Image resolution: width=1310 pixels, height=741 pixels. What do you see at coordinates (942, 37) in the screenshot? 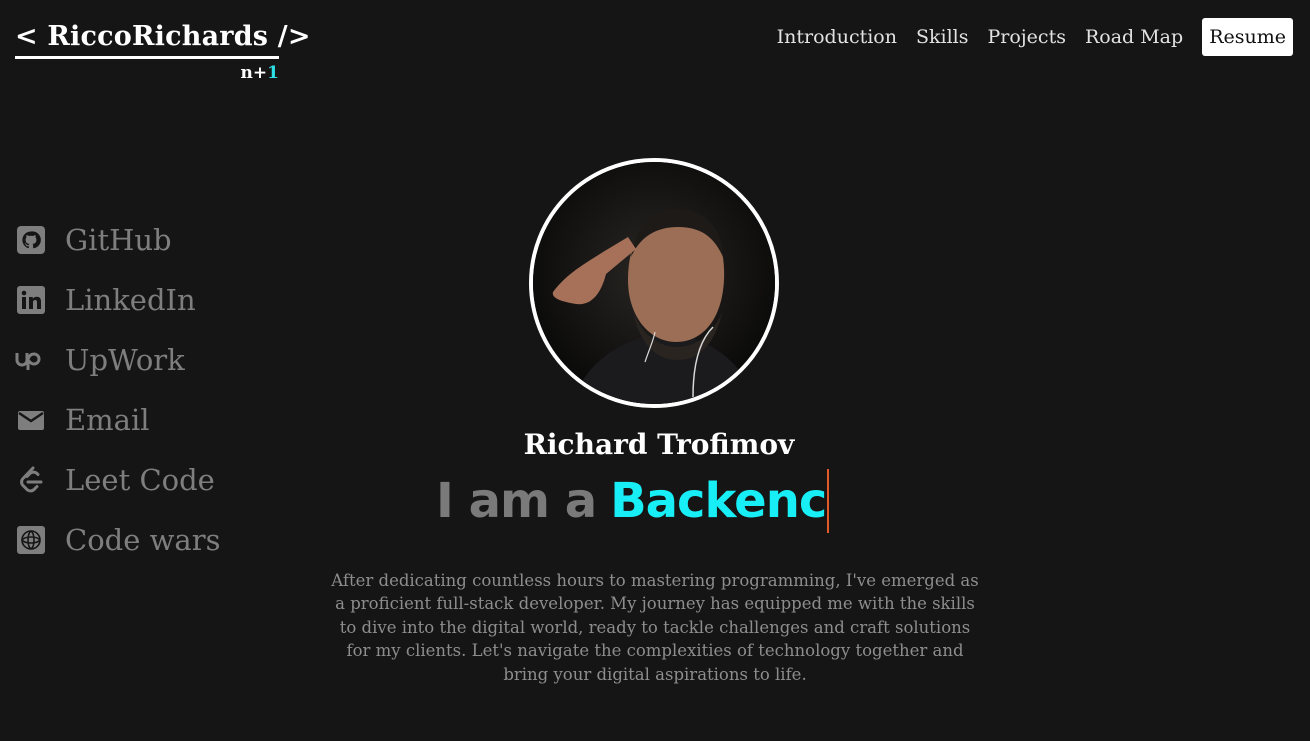
I see `nav-skills: Skills` at bounding box center [942, 37].